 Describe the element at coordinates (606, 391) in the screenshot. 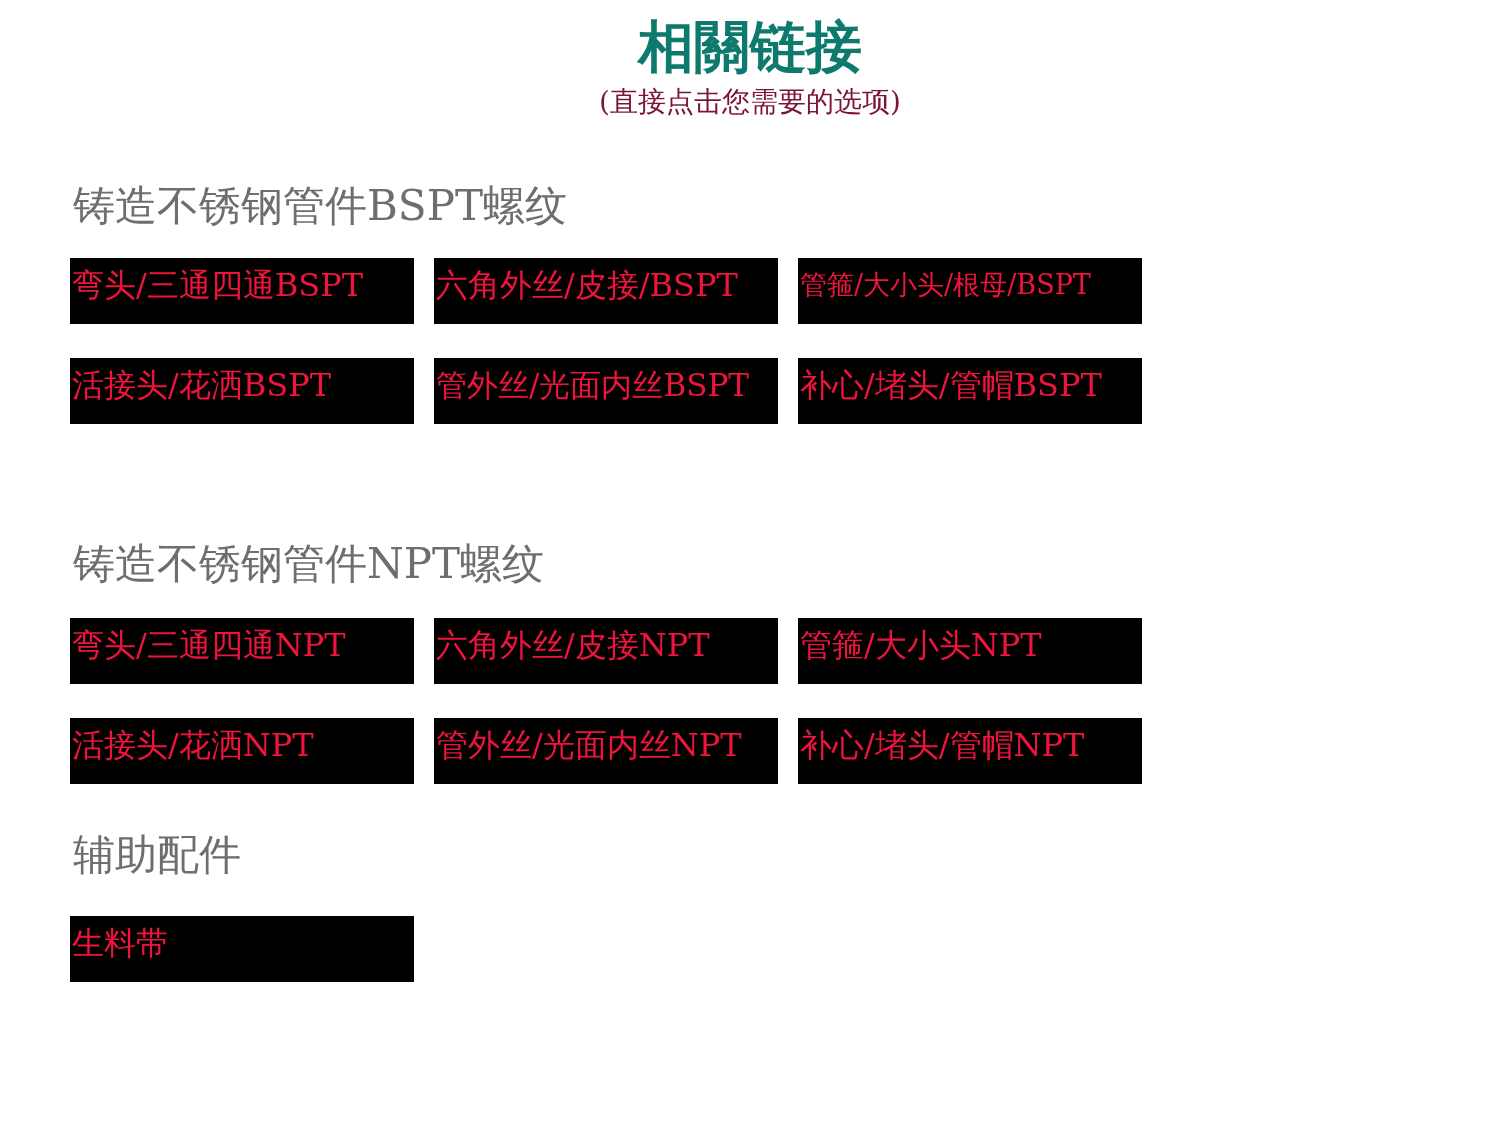

I see `link-button: 管外丝/光面内丝BSPT` at that location.